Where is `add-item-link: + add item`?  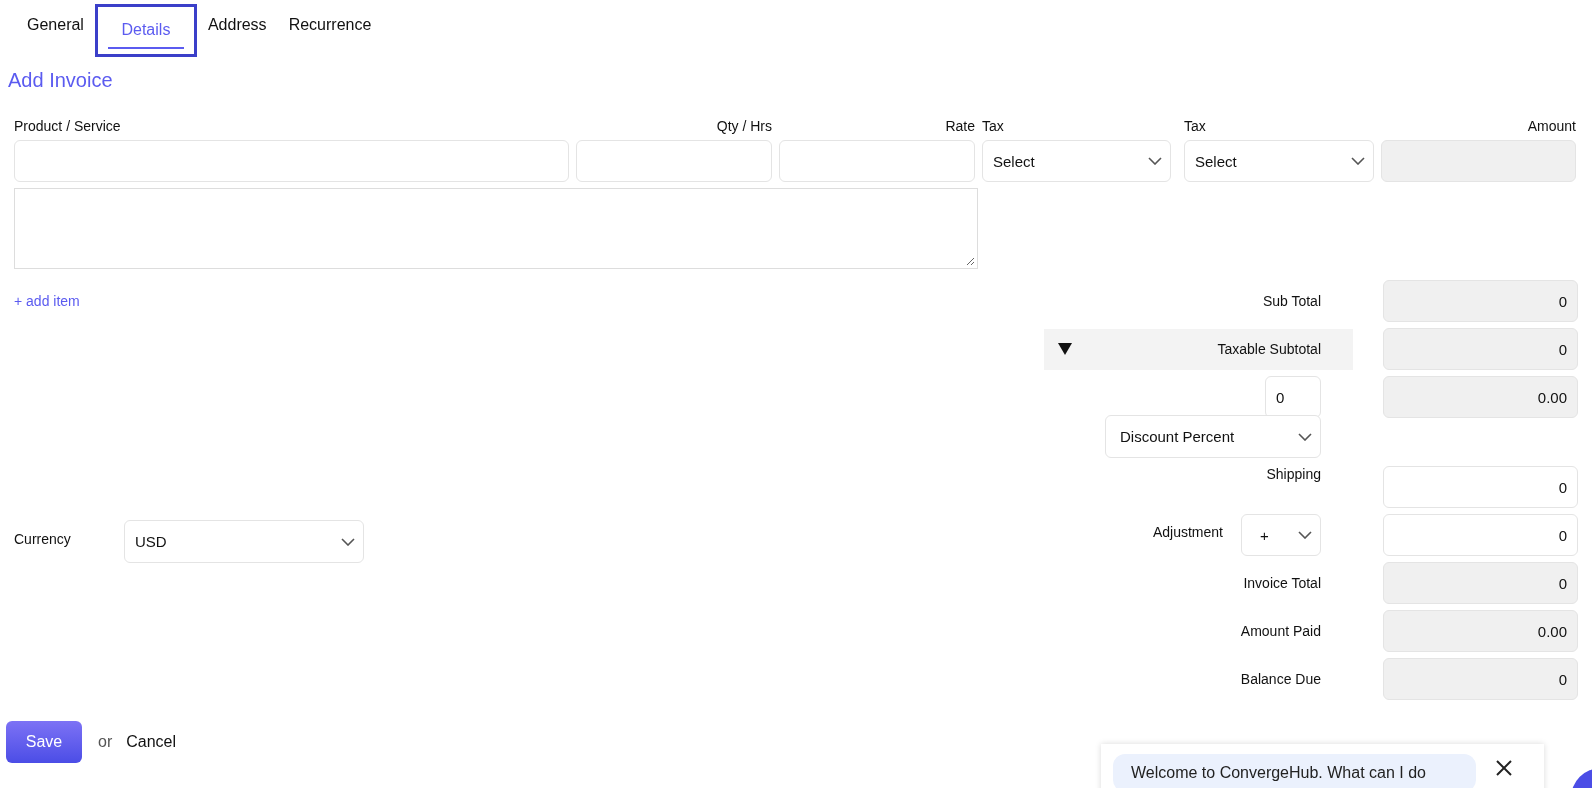
add-item-link: + add item is located at coordinates (189, 301).